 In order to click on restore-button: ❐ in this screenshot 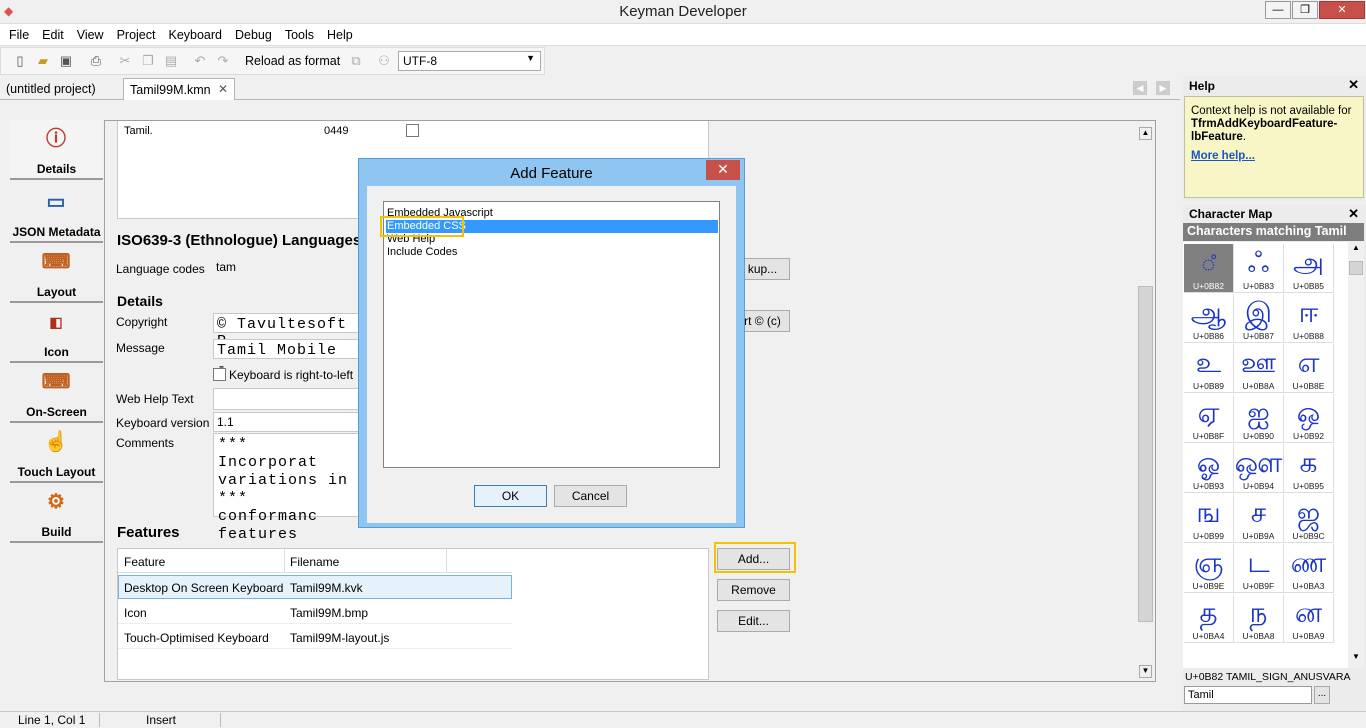, I will do `click(1305, 10)`.